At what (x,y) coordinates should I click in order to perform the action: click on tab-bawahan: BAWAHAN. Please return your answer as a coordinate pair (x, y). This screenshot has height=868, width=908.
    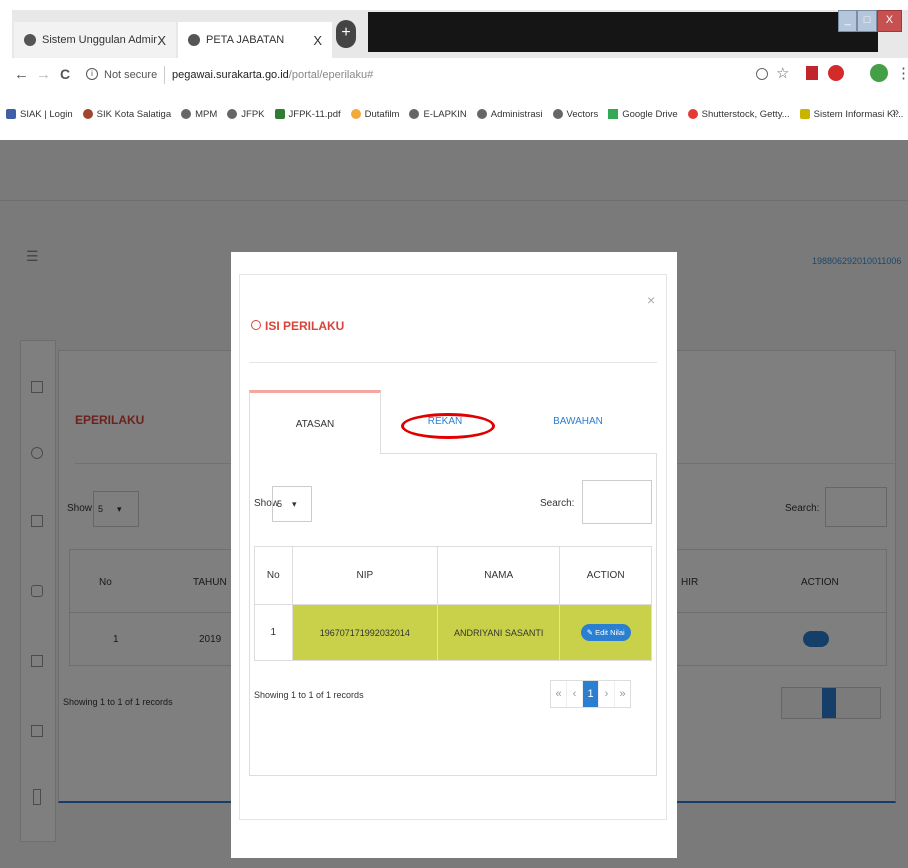
    Looking at the image, I should click on (578, 421).